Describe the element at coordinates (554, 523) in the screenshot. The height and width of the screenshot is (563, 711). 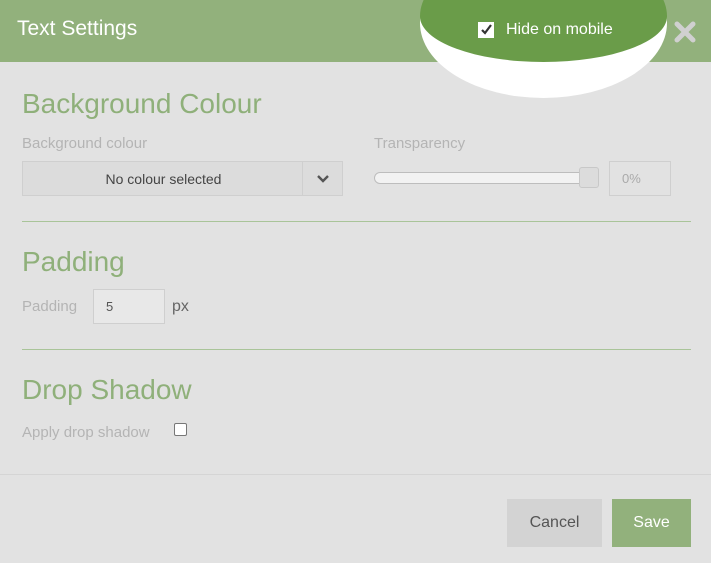
I see `cancel-button: Cancel` at that location.